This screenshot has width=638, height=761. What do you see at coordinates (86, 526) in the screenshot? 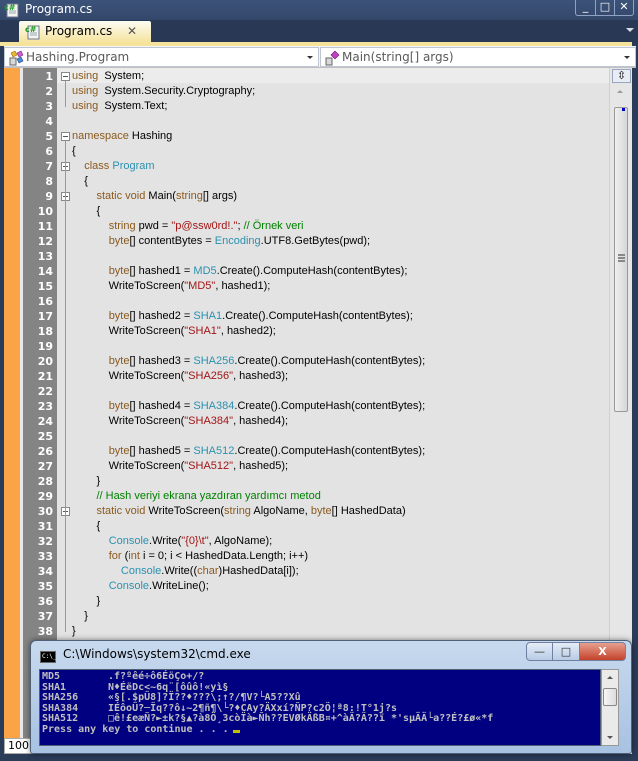
I see `code-text: {` at bounding box center [86, 526].